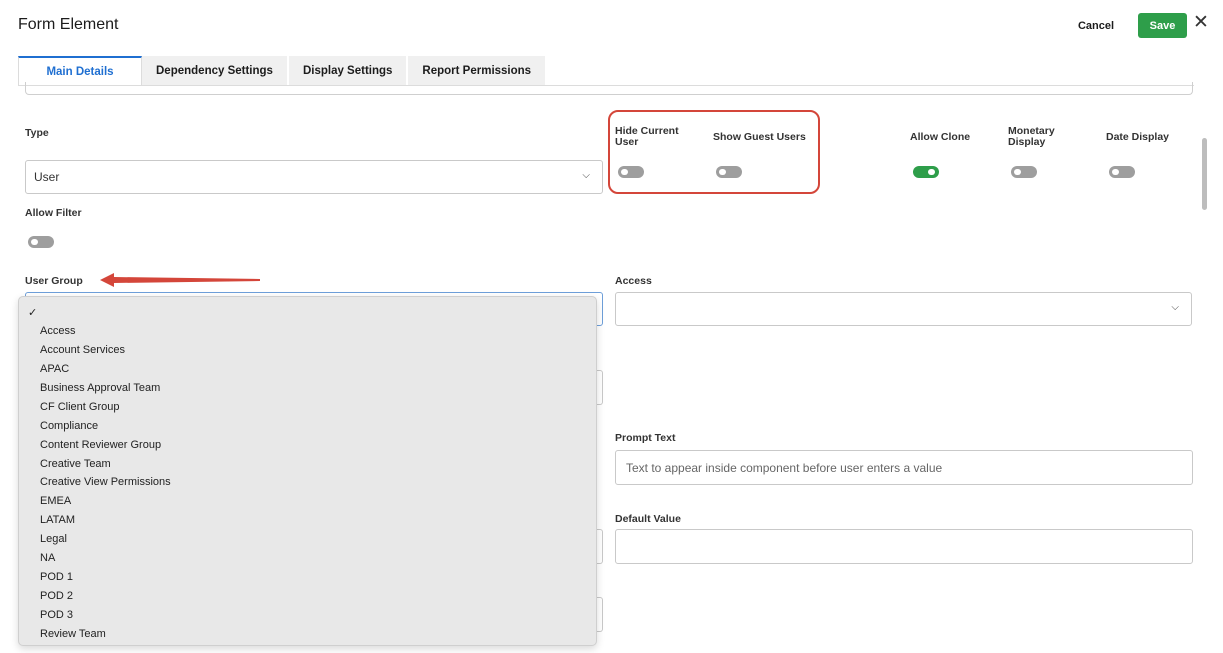 This screenshot has width=1223, height=653. Describe the element at coordinates (68, 24) in the screenshot. I see `dialog-title: Form Element` at that location.